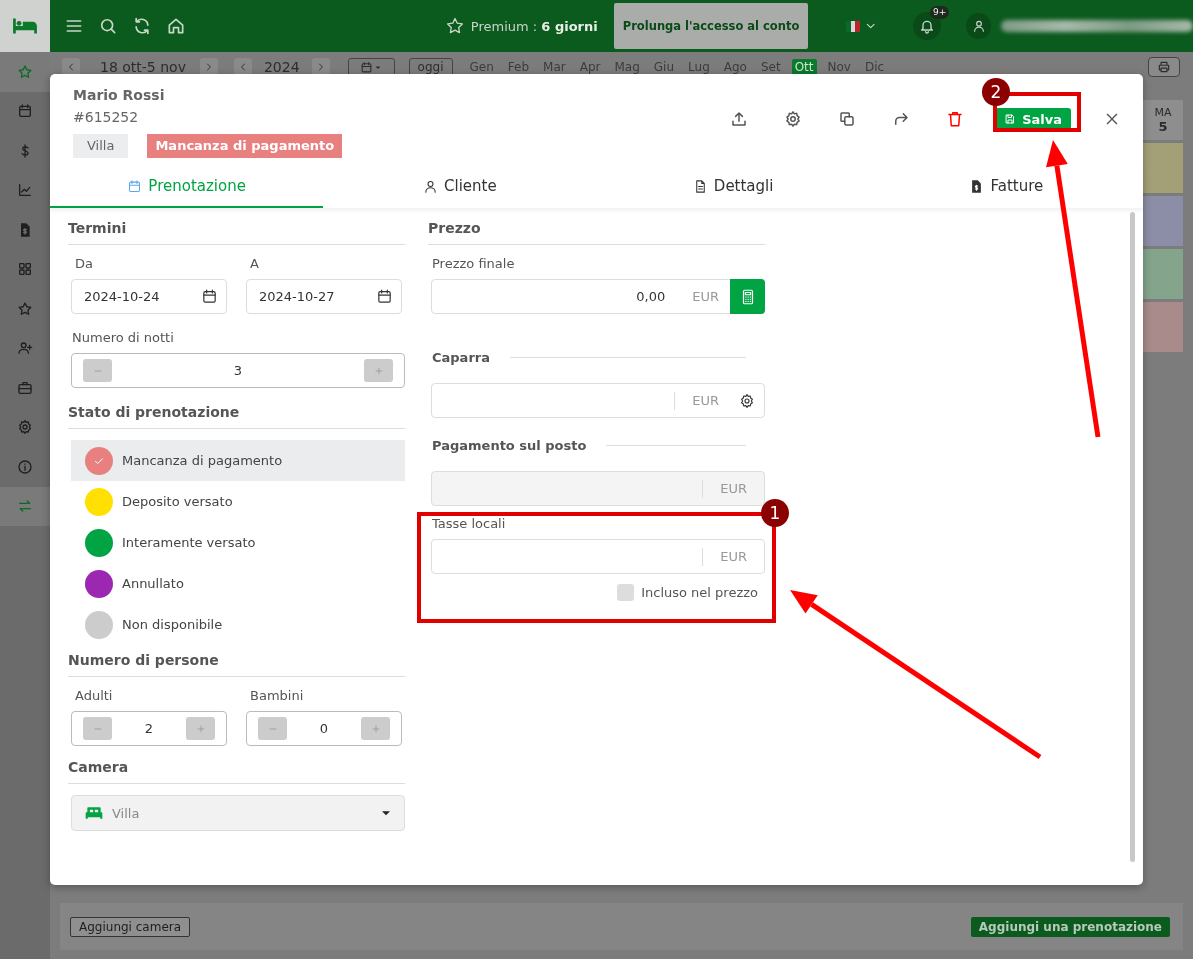 Image resolution: width=1193 pixels, height=959 pixels. What do you see at coordinates (236, 664) in the screenshot?
I see `section-title: Numero di persone` at bounding box center [236, 664].